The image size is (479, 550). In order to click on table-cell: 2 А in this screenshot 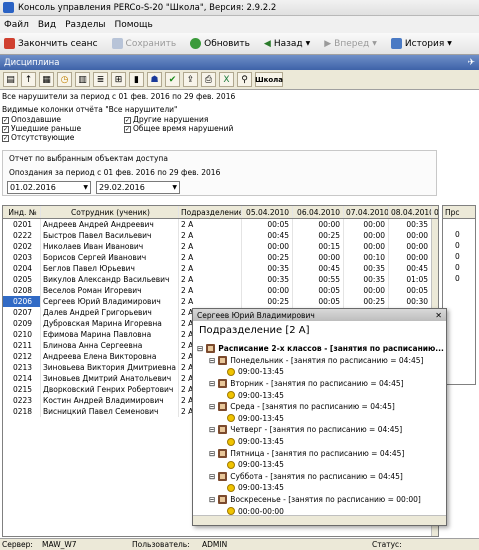, I will do `click(210, 268)`.